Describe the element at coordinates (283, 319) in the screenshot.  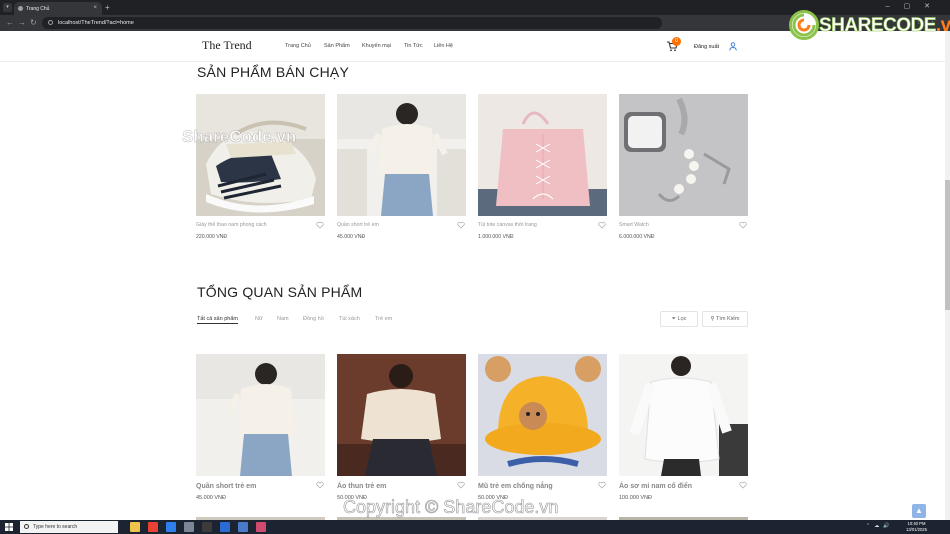
I see `filter-men: Nam` at that location.